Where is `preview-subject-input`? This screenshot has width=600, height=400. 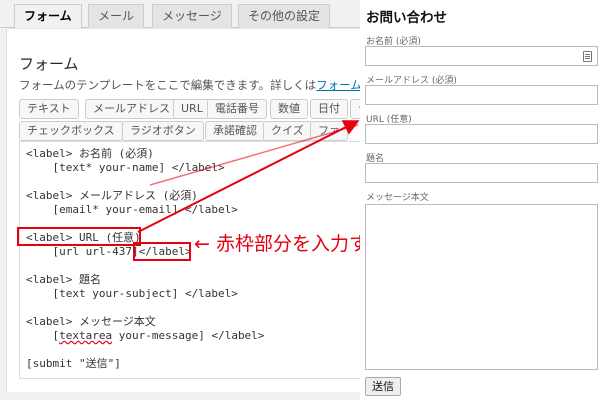
preview-subject-input is located at coordinates (481, 173).